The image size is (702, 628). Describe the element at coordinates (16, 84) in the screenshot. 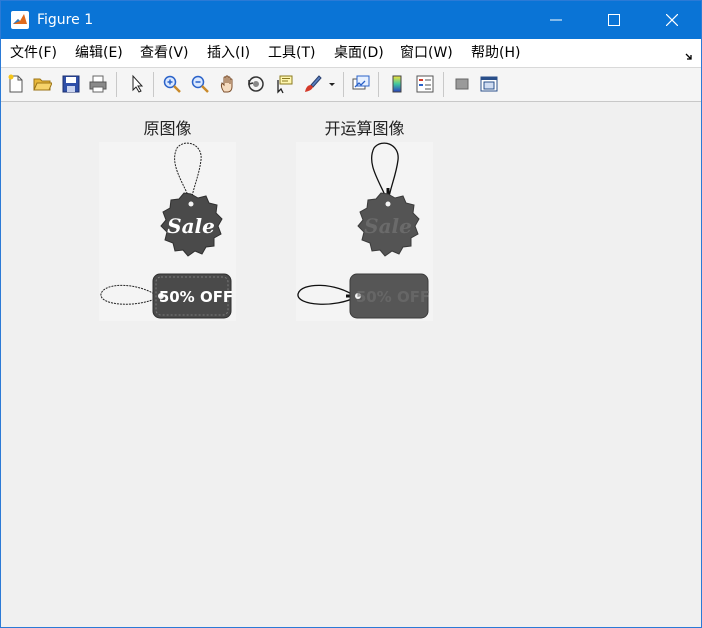

I see `new-figure-icon` at that location.